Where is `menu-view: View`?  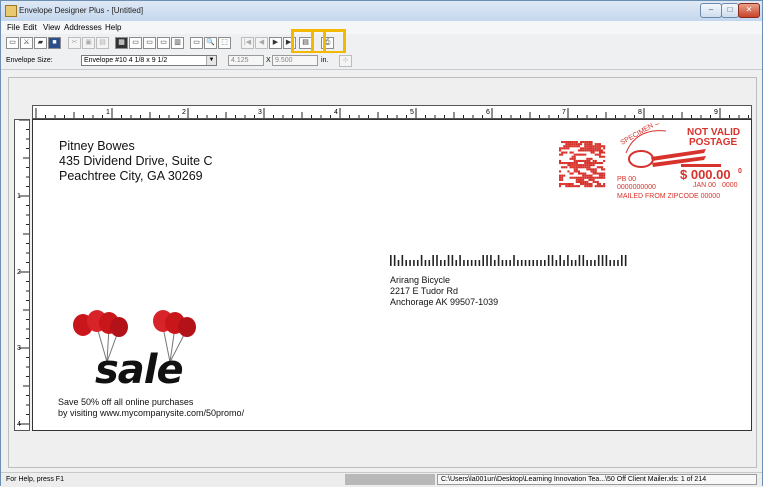 menu-view: View is located at coordinates (51, 27).